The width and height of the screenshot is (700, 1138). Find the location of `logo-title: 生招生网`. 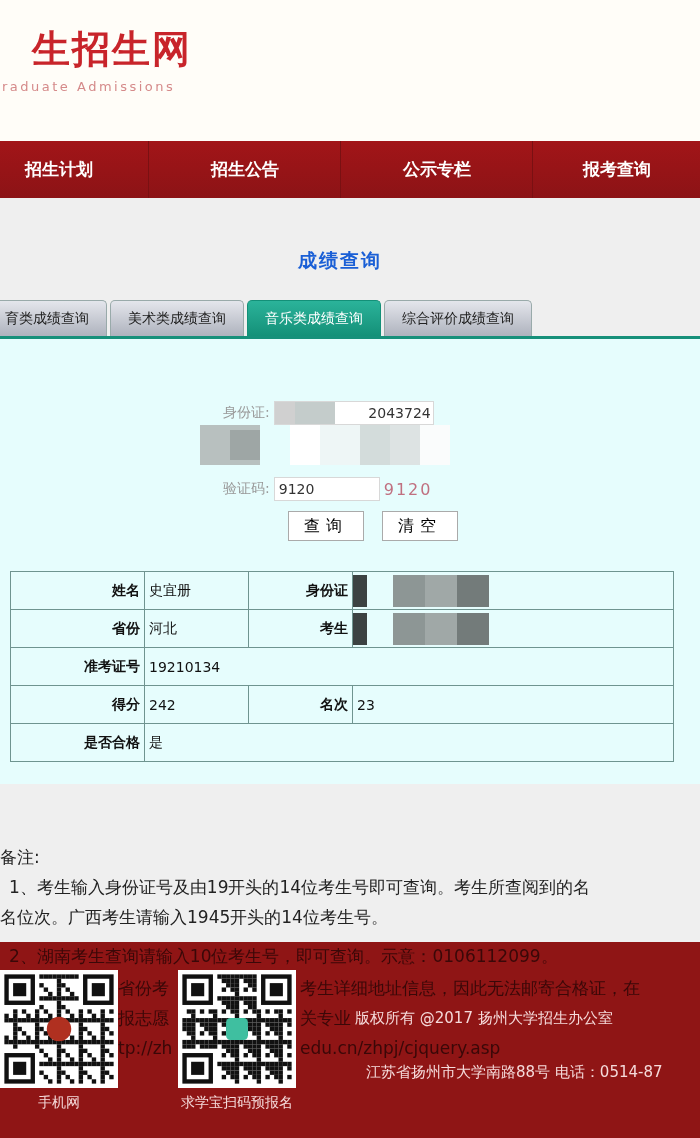

logo-title: 生招生网 is located at coordinates (111, 49).